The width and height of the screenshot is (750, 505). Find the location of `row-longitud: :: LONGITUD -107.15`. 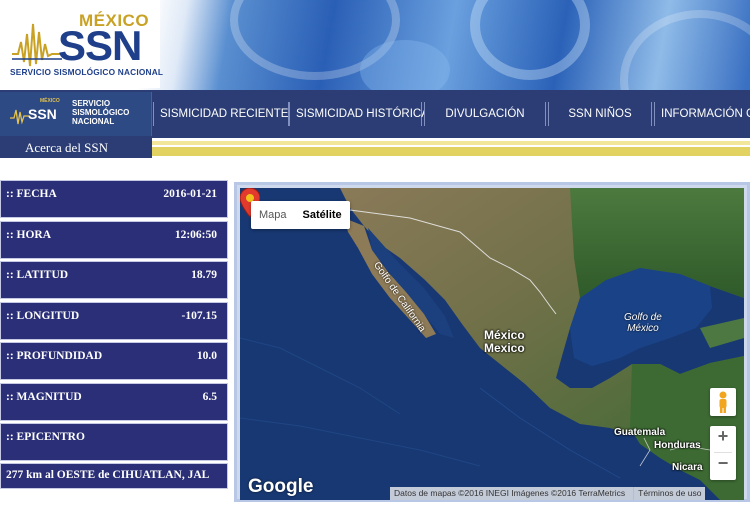

row-longitud: :: LONGITUD -107.15 is located at coordinates (114, 321).